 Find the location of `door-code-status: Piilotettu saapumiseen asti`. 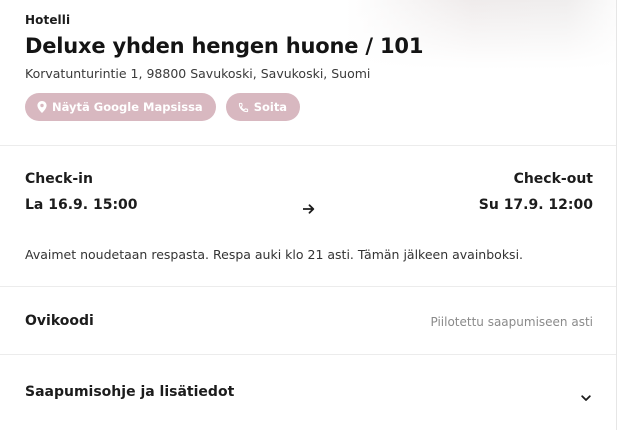

door-code-status: Piilotettu saapumiseen asti is located at coordinates (511, 322).